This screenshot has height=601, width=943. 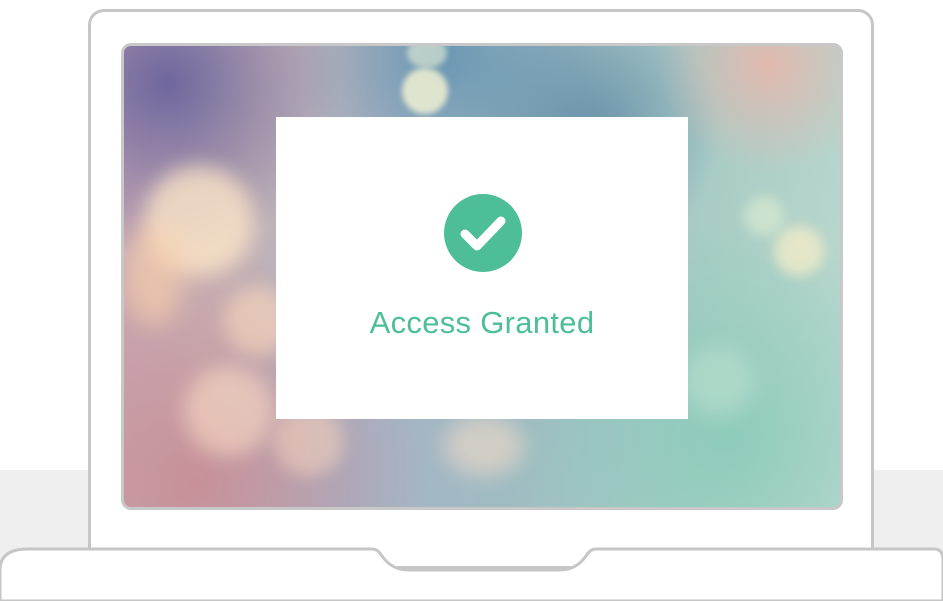 I want to click on checkmark-icon, so click(x=483, y=233).